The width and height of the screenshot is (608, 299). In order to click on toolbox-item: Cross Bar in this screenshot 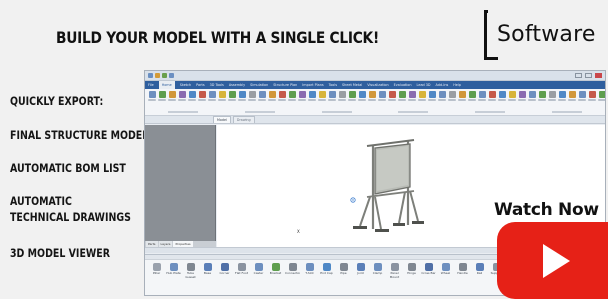, I will do `click(428, 271)`.